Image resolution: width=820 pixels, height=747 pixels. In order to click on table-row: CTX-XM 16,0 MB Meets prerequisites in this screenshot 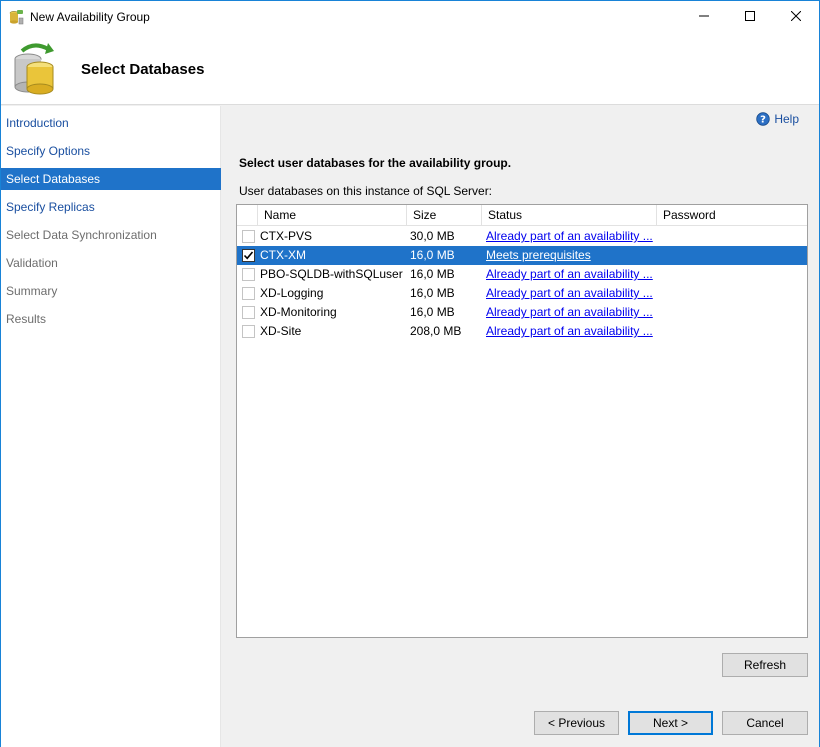, I will do `click(522, 255)`.